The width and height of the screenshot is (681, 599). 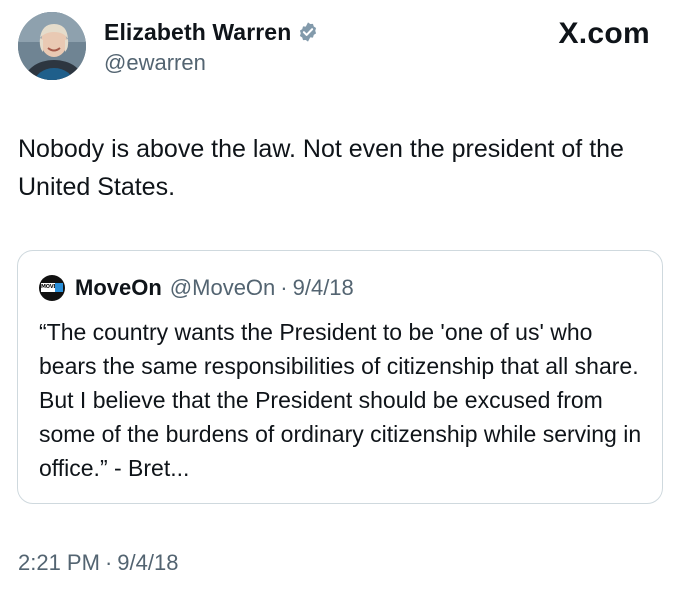 What do you see at coordinates (148, 562) in the screenshot?
I see `timestamp-date: 9/4/18` at bounding box center [148, 562].